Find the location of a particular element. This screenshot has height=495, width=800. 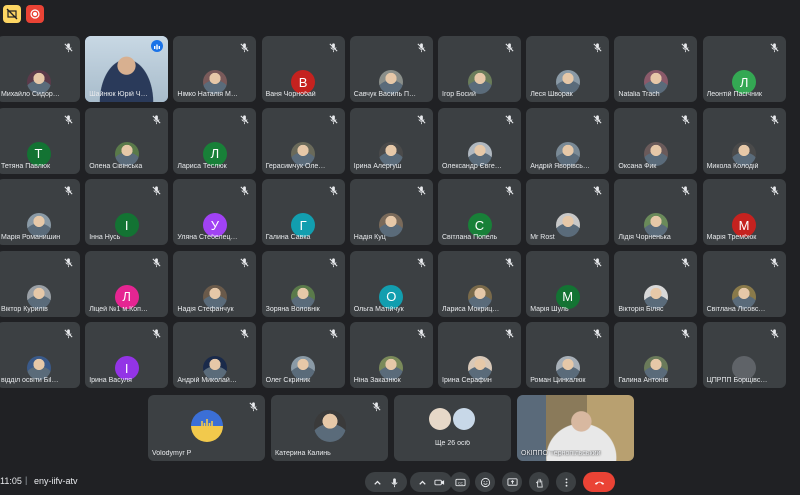

raise-hand-icon is located at coordinates (539, 482).